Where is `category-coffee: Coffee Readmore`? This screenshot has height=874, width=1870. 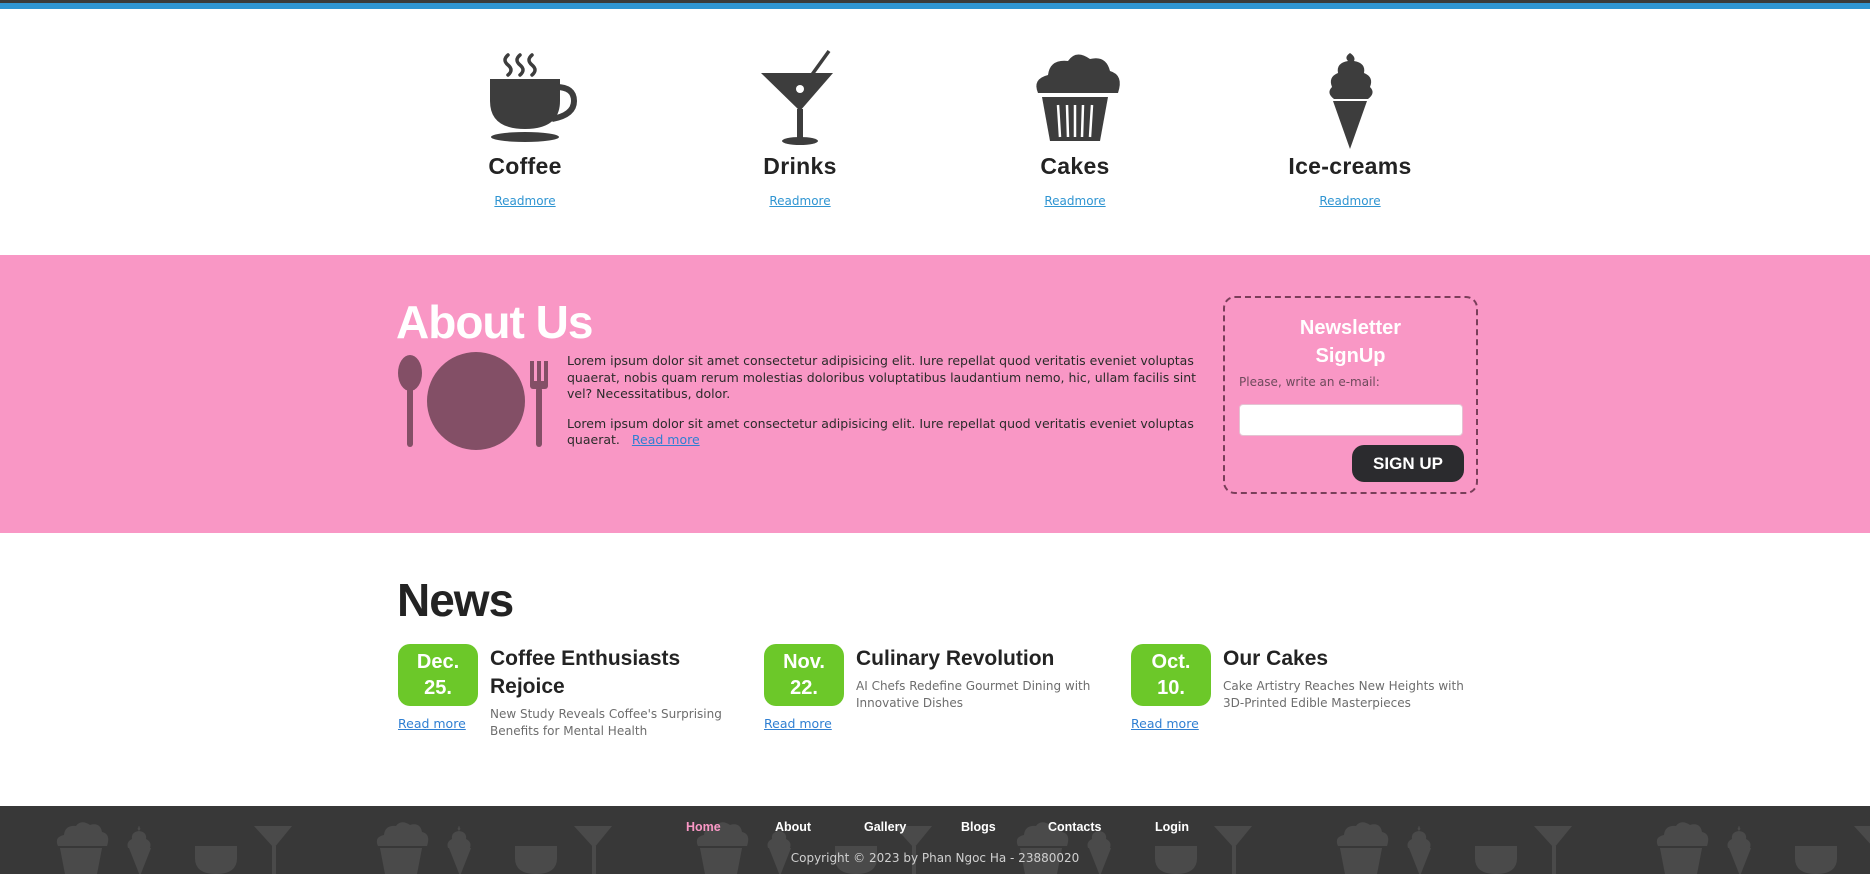 category-coffee: Coffee Readmore is located at coordinates (525, 129).